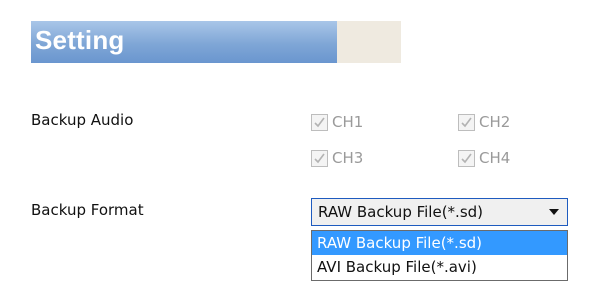 This screenshot has width=606, height=291. I want to click on section-title: Setting, so click(80, 40).